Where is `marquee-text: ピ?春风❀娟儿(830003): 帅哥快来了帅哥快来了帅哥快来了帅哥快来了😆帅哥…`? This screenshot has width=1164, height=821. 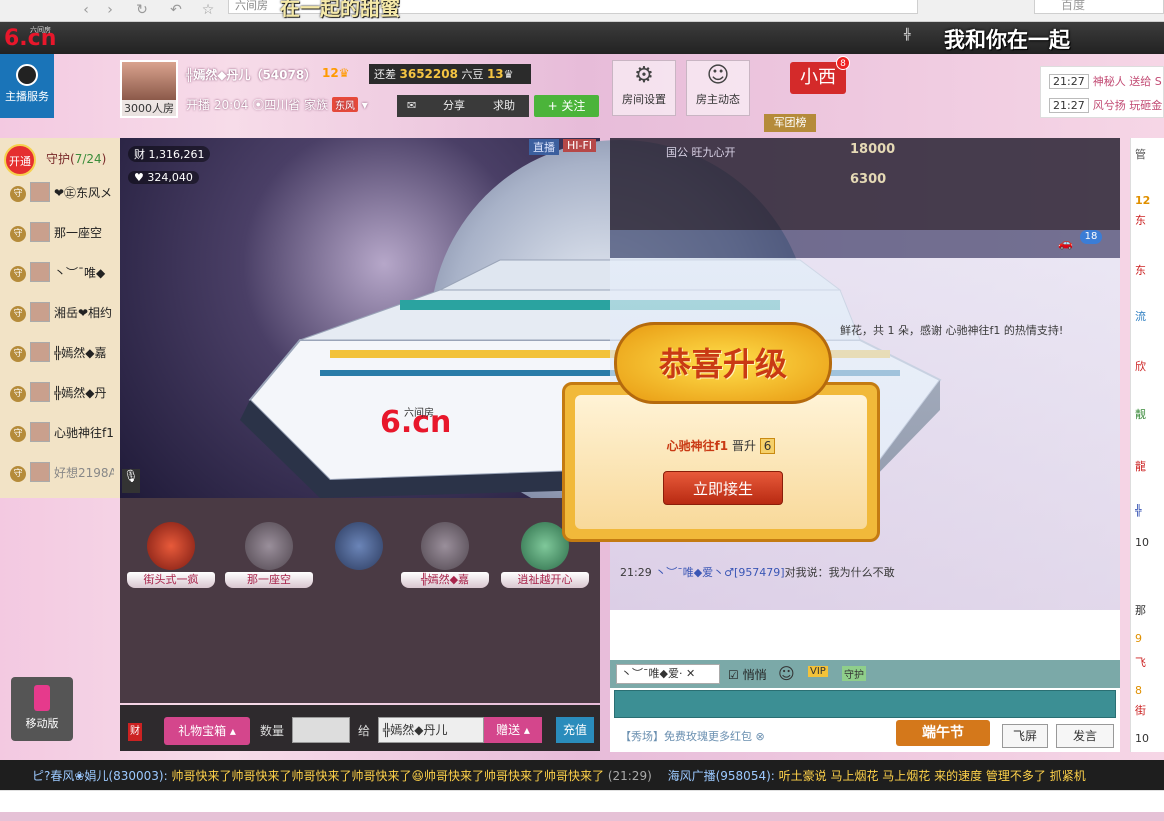
marquee-text: ピ?春风❀娟儿(830003): 帅哥快来了帅哥快来了帅哥快来了帅哥快来了😆帅哥… is located at coordinates (559, 775).